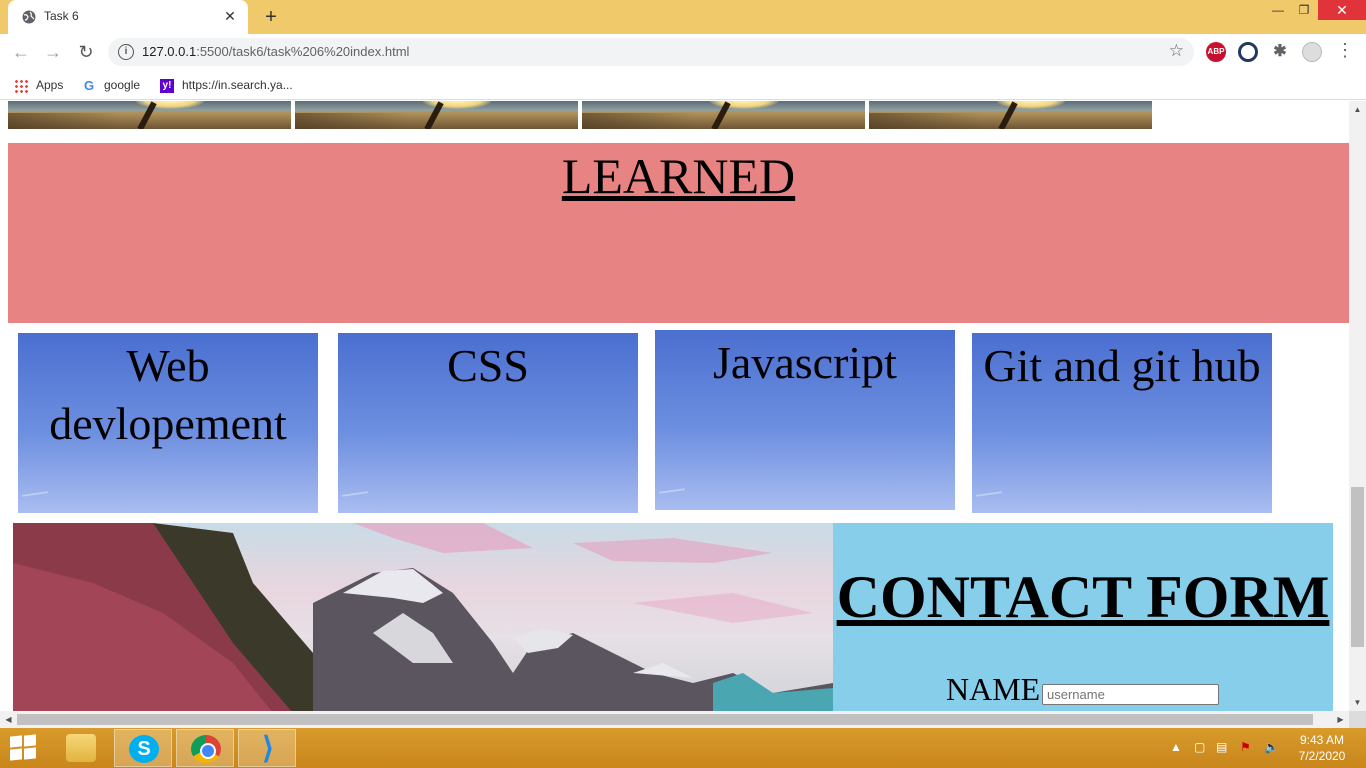 Image resolution: width=1366 pixels, height=768 pixels. I want to click on taskbar-file-explorer, so click(81, 748).